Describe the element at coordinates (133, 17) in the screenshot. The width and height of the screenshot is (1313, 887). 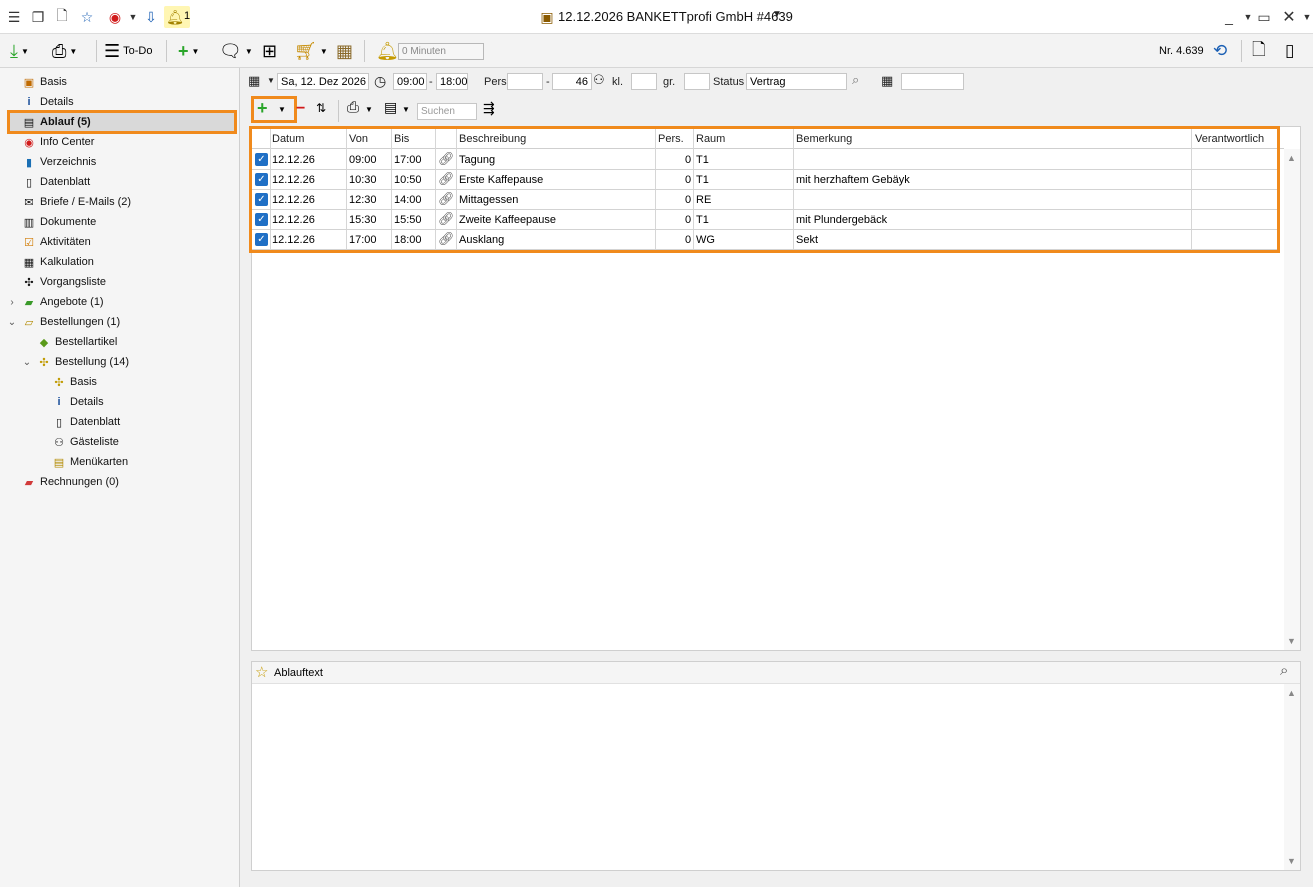
I see `navigator-dropdown-icon: ▼` at that location.